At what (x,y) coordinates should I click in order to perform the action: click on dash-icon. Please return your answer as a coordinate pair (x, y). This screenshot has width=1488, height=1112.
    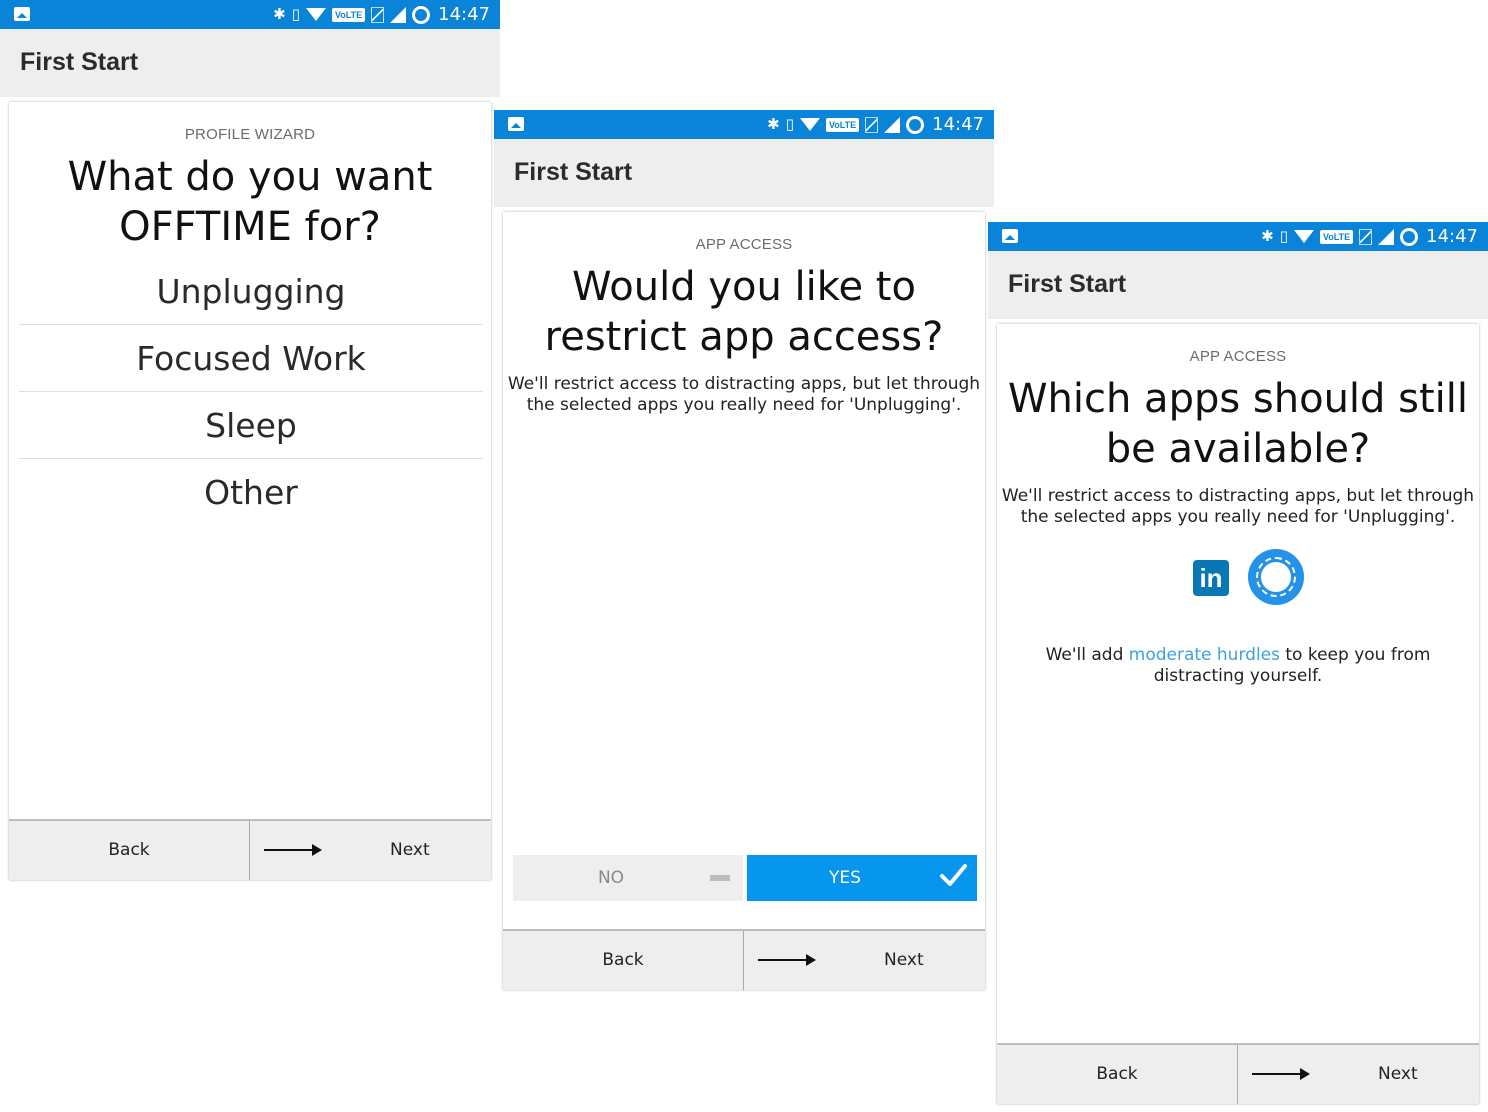
    Looking at the image, I should click on (720, 878).